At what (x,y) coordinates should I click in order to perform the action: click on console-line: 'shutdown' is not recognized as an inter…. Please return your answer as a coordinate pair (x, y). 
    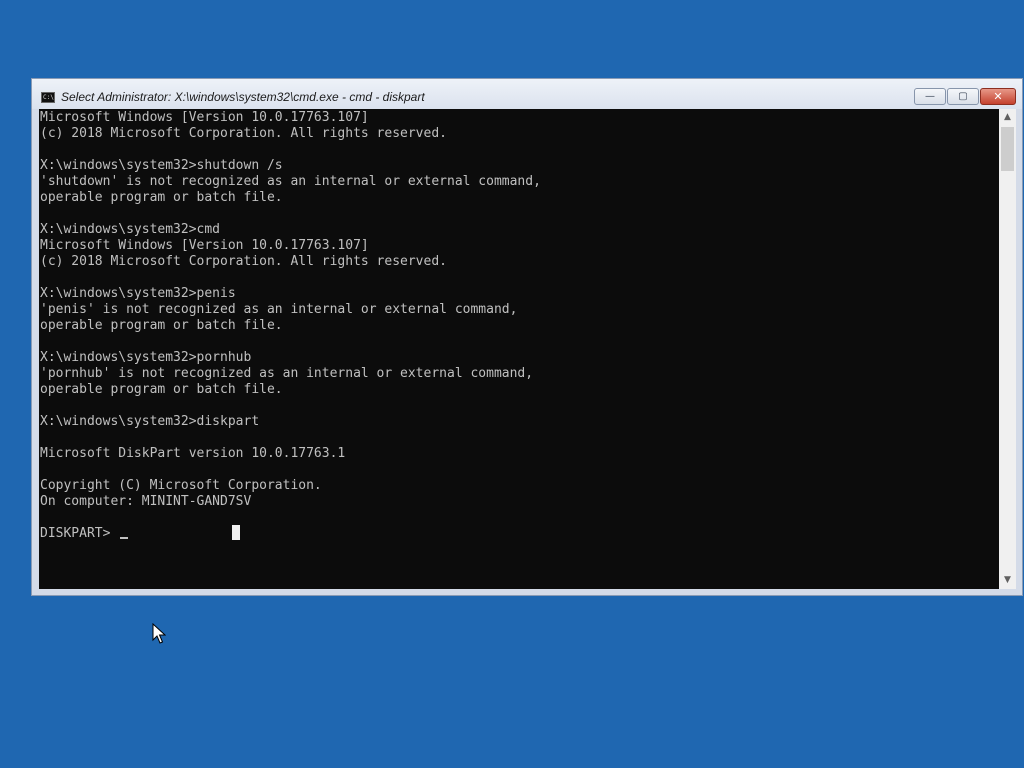
    Looking at the image, I should click on (290, 181).